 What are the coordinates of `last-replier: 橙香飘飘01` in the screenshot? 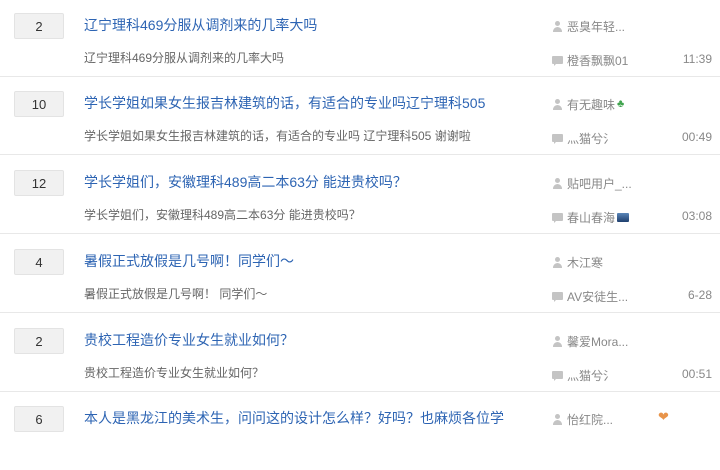 It's located at (590, 60).